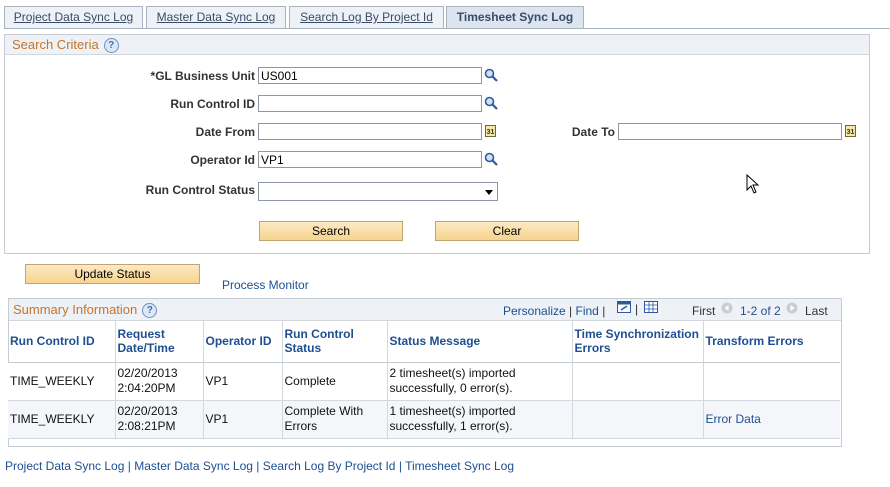  What do you see at coordinates (222, 160) in the screenshot?
I see `operator-id-label: Operator Id` at bounding box center [222, 160].